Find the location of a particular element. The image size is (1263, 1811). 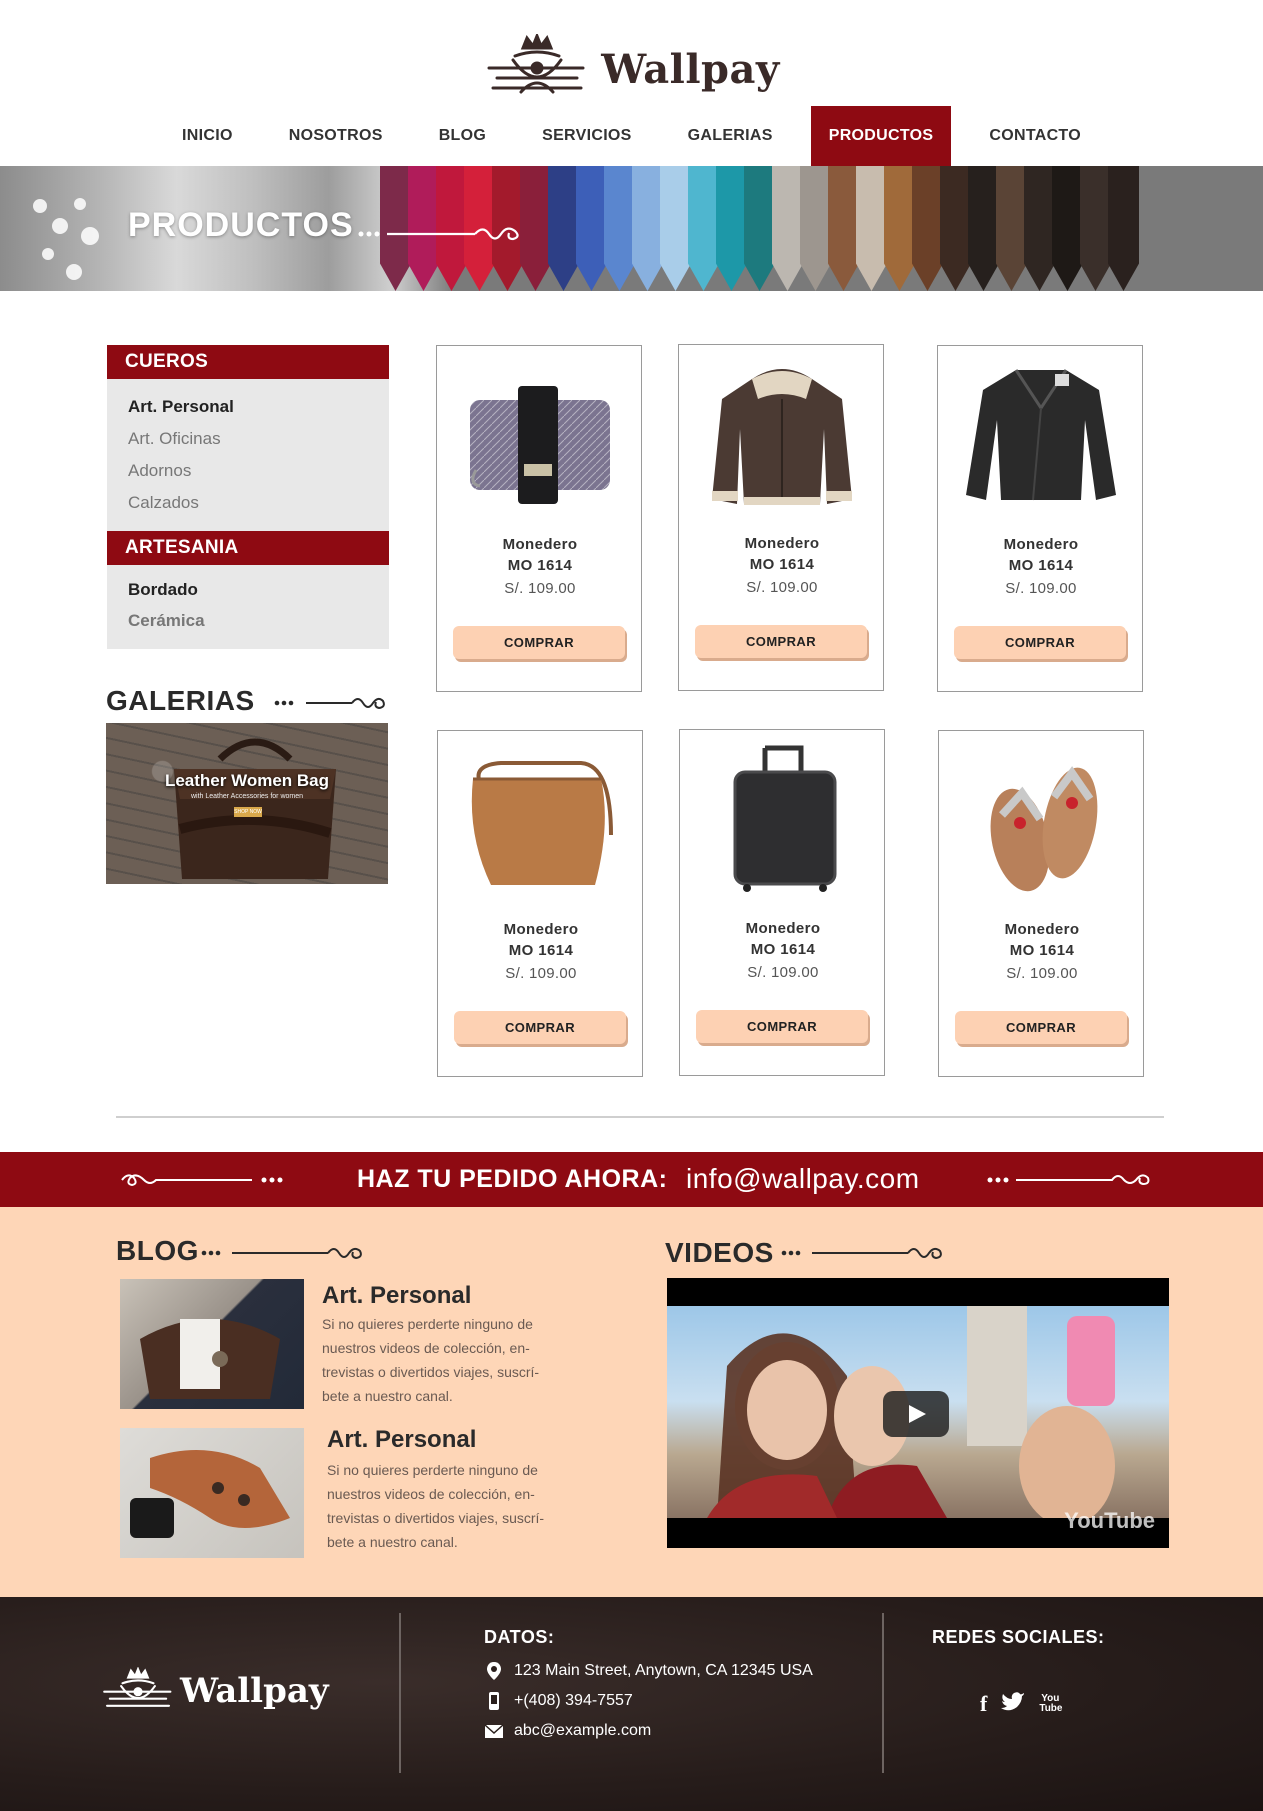

order-label: HAZ TU PEDIDO AHORA: is located at coordinates (512, 1179).